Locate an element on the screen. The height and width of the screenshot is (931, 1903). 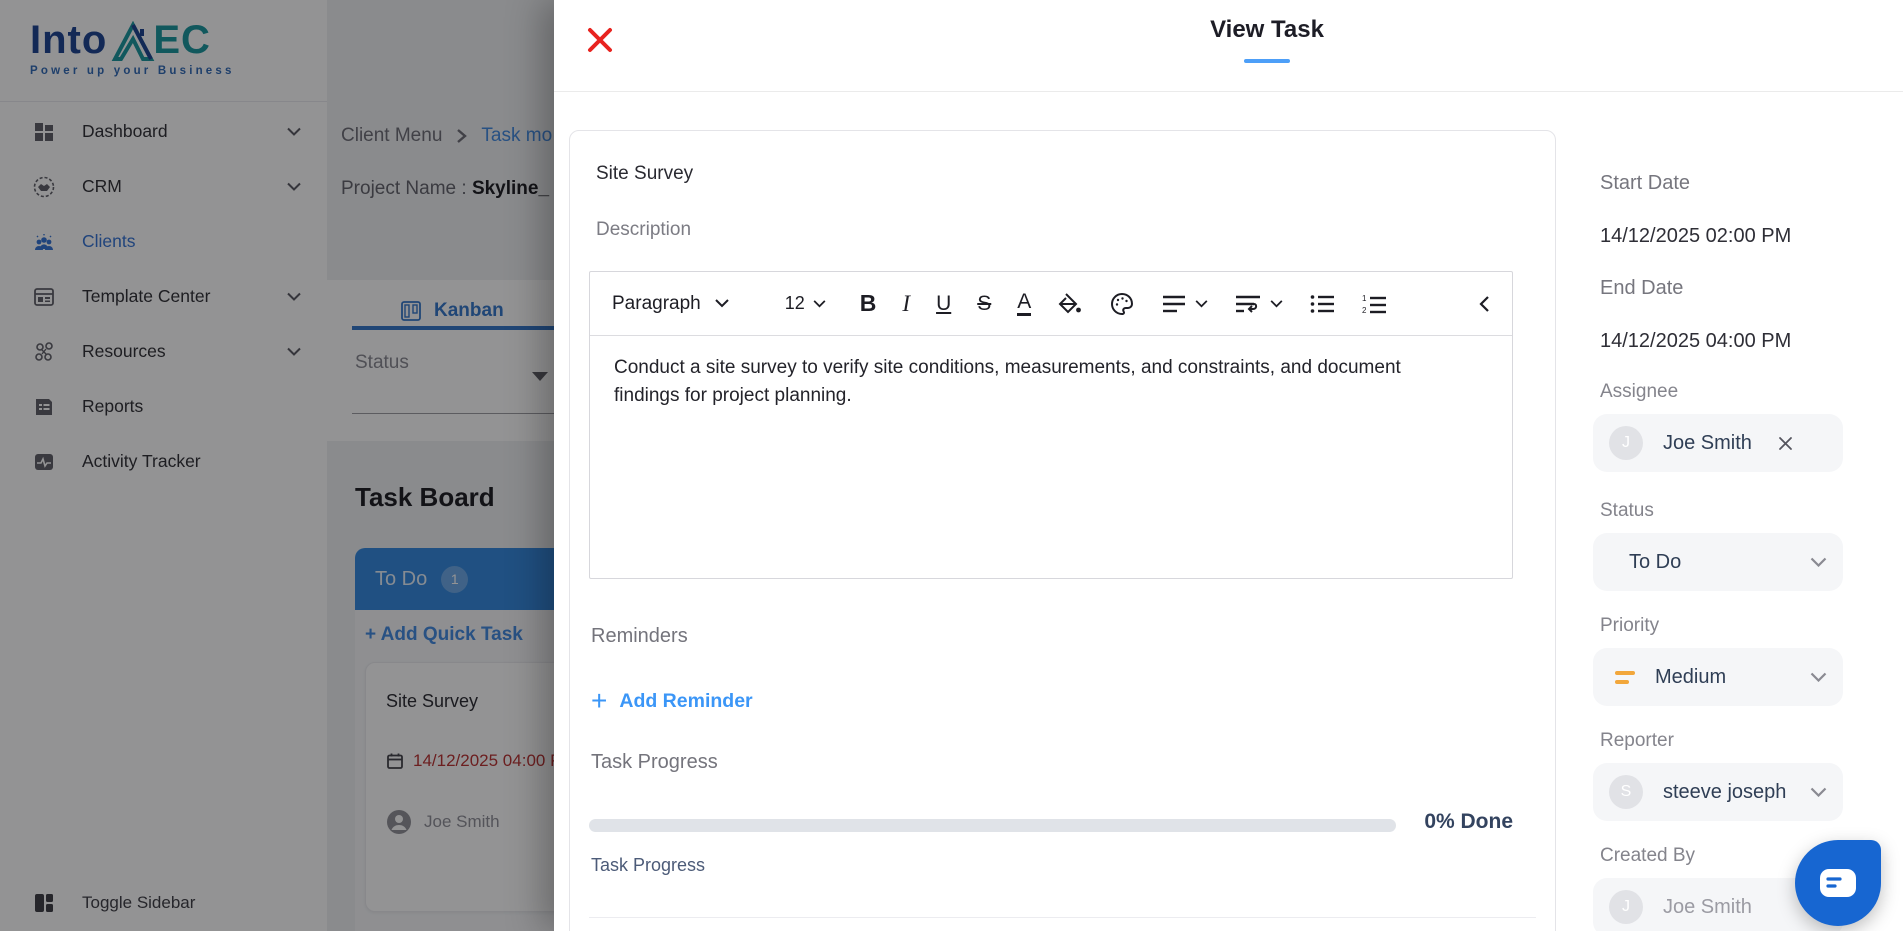
end-date-label: End Date is located at coordinates (1642, 288).